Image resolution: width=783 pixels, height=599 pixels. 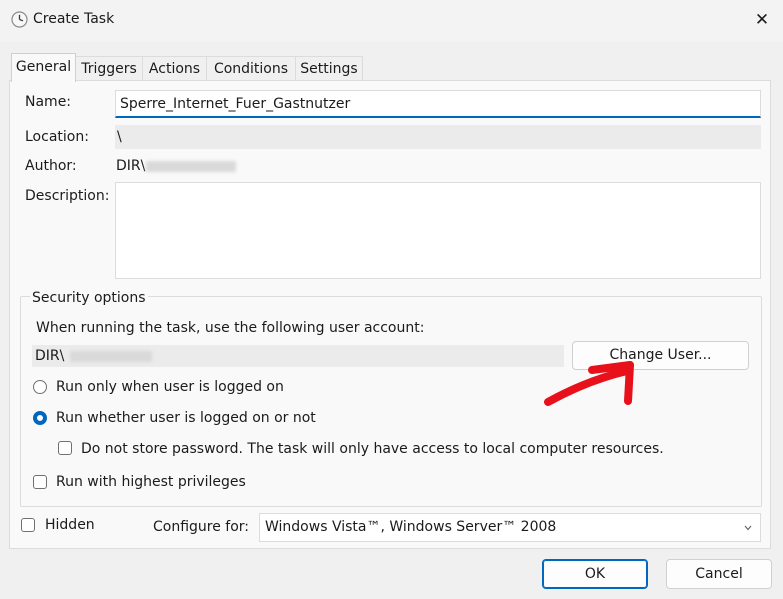 I want to click on location-label: Location:, so click(x=57, y=137).